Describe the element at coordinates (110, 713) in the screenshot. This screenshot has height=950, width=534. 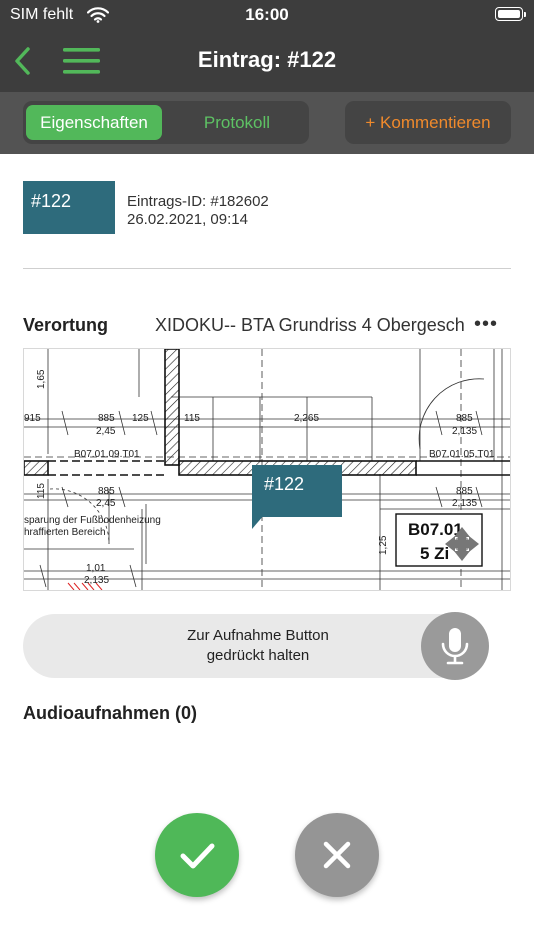
I see `audio-recordings-label: Audioaufnahmen (0)` at that location.